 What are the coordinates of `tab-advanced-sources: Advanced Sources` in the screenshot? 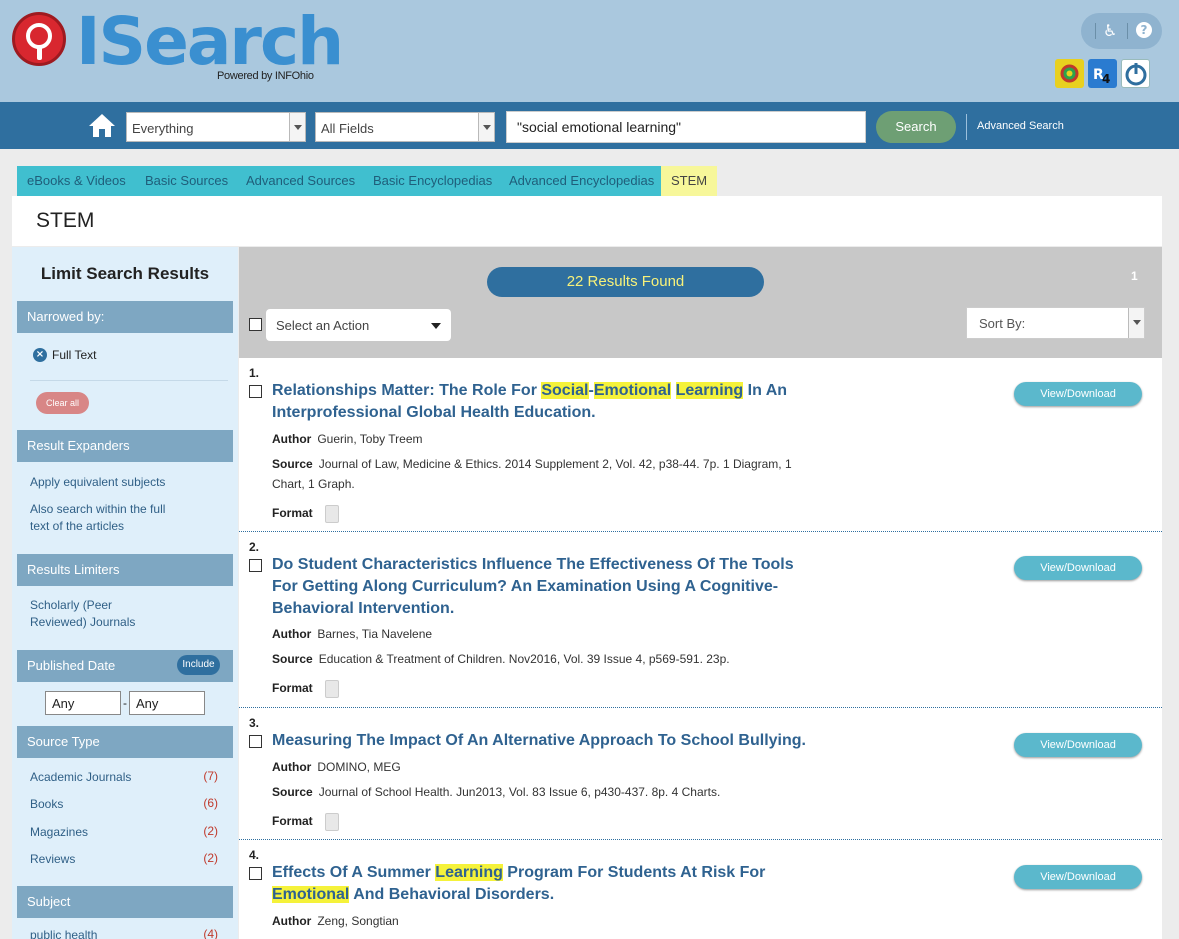 It's located at (301, 181).